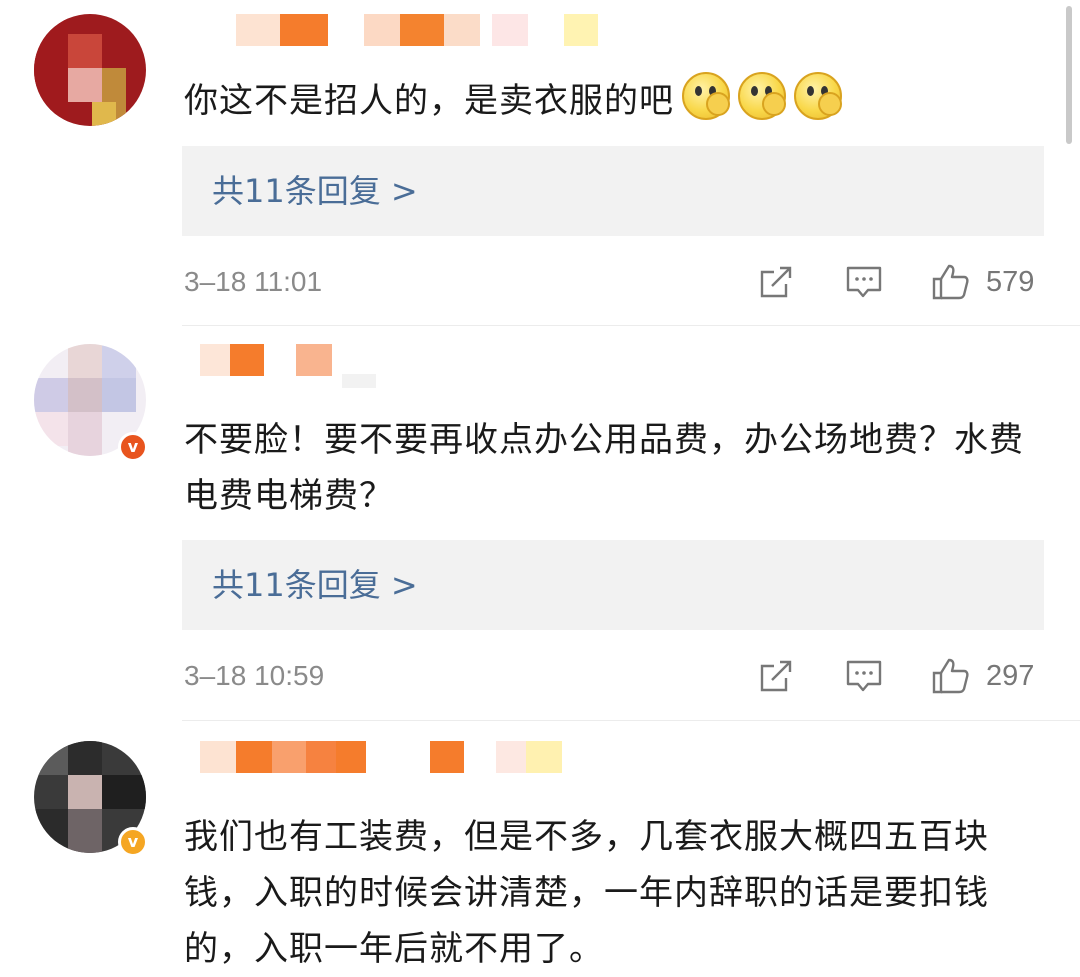 This screenshot has width=1080, height=977. I want to click on like-count: 579, so click(1010, 282).